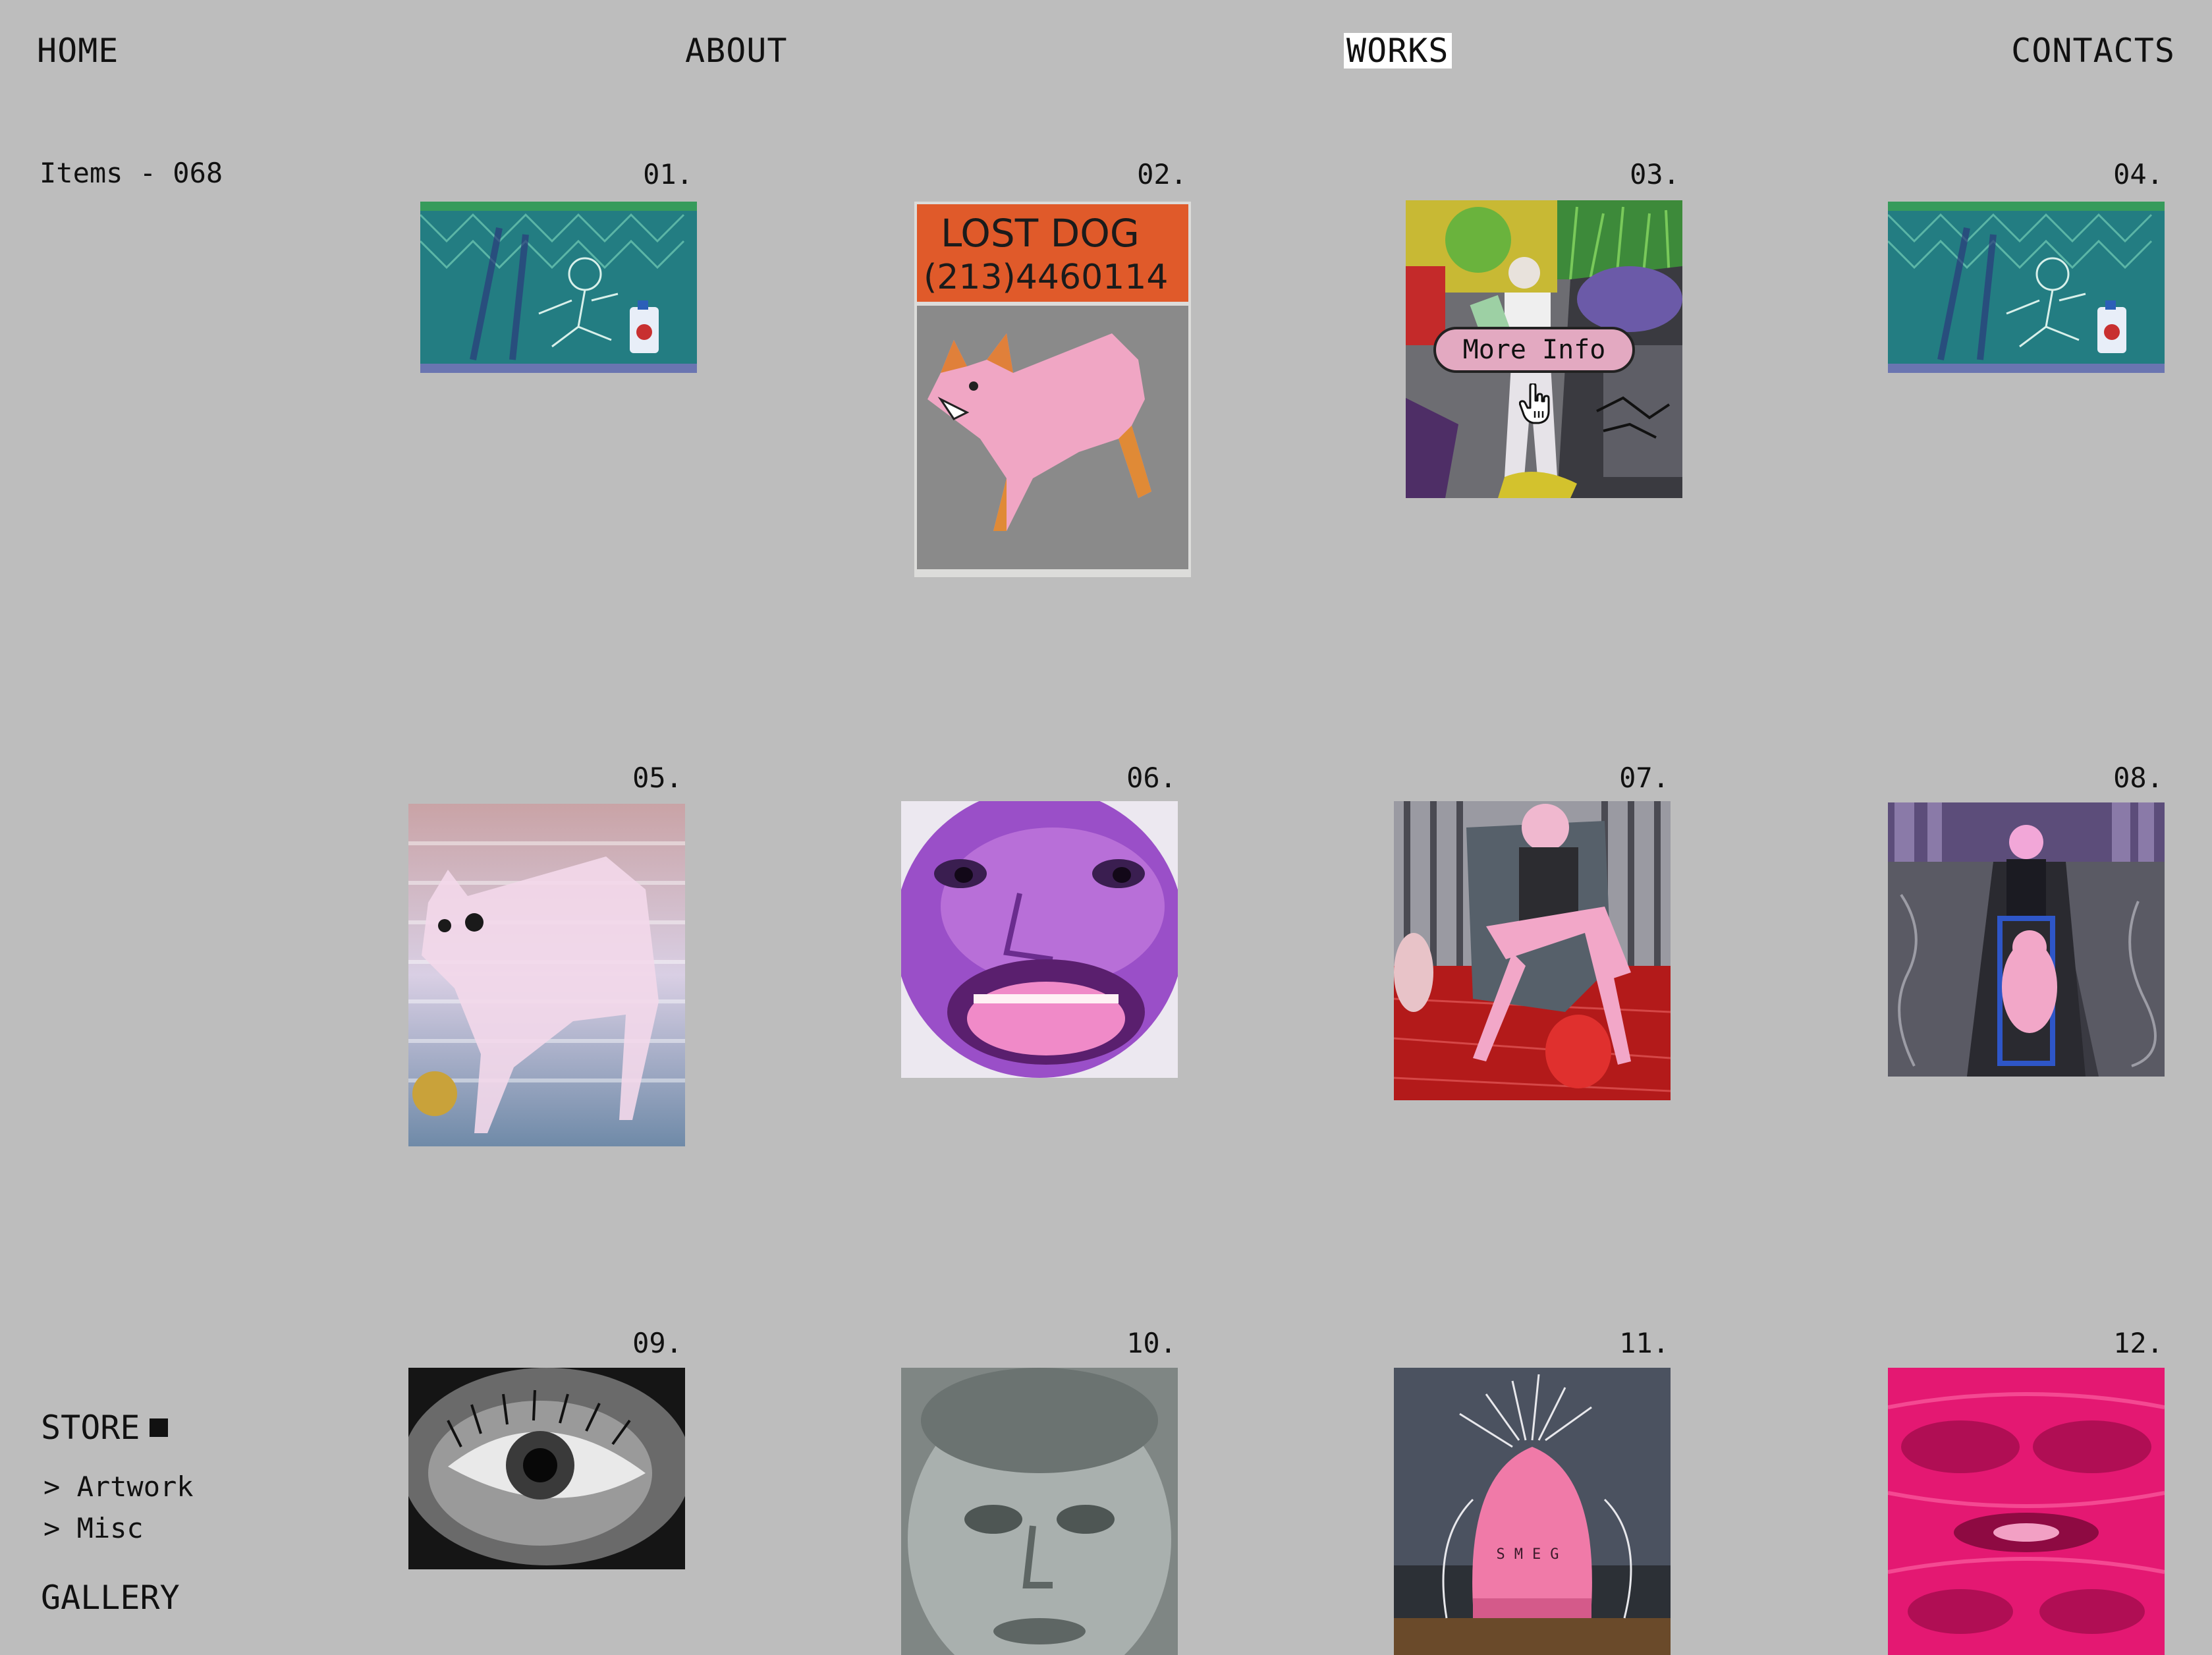 This screenshot has height=1655, width=2212. Describe the element at coordinates (668, 174) in the screenshot. I see `work-number: 01.` at that location.